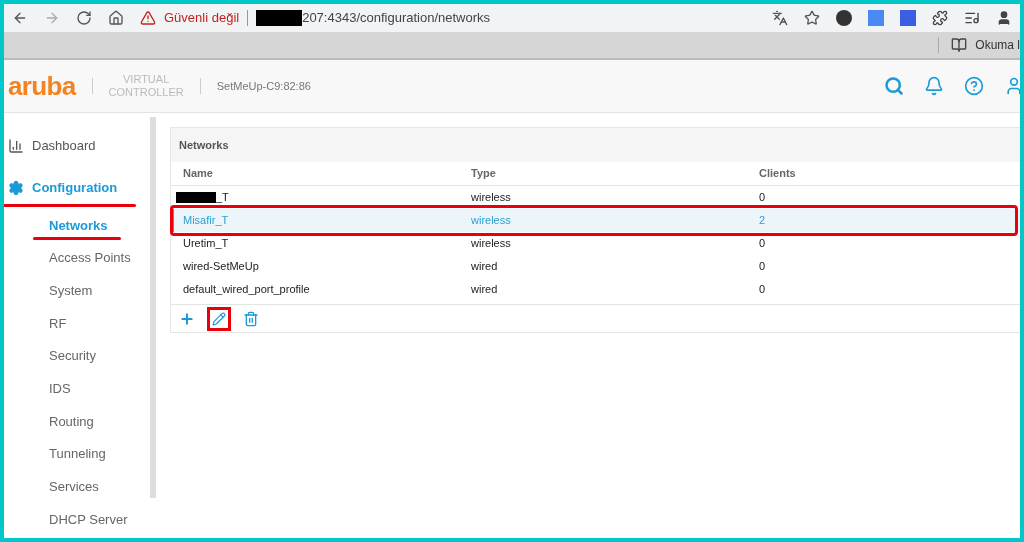 This screenshot has width=1024, height=542. Describe the element at coordinates (279, 18) in the screenshot. I see `redaction-bar` at that location.